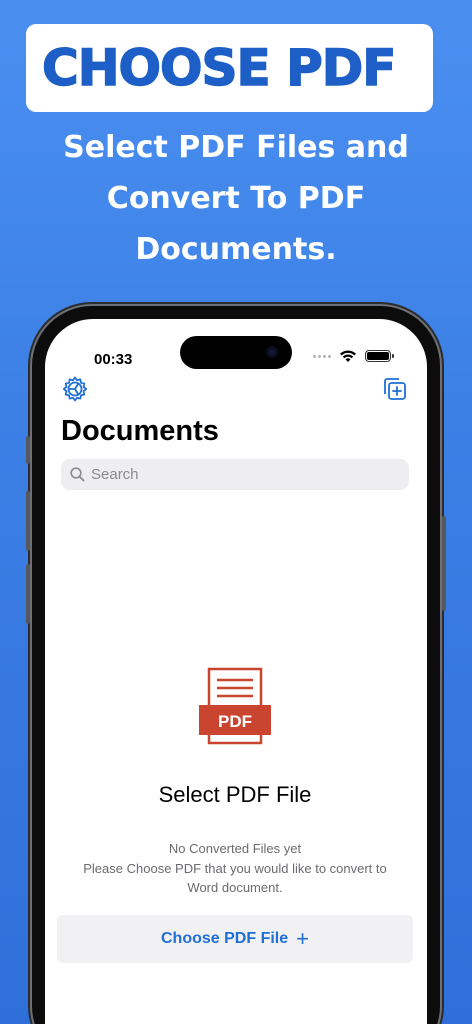 The image size is (472, 1024). What do you see at coordinates (444, 563) in the screenshot?
I see `phone-power-button` at bounding box center [444, 563].